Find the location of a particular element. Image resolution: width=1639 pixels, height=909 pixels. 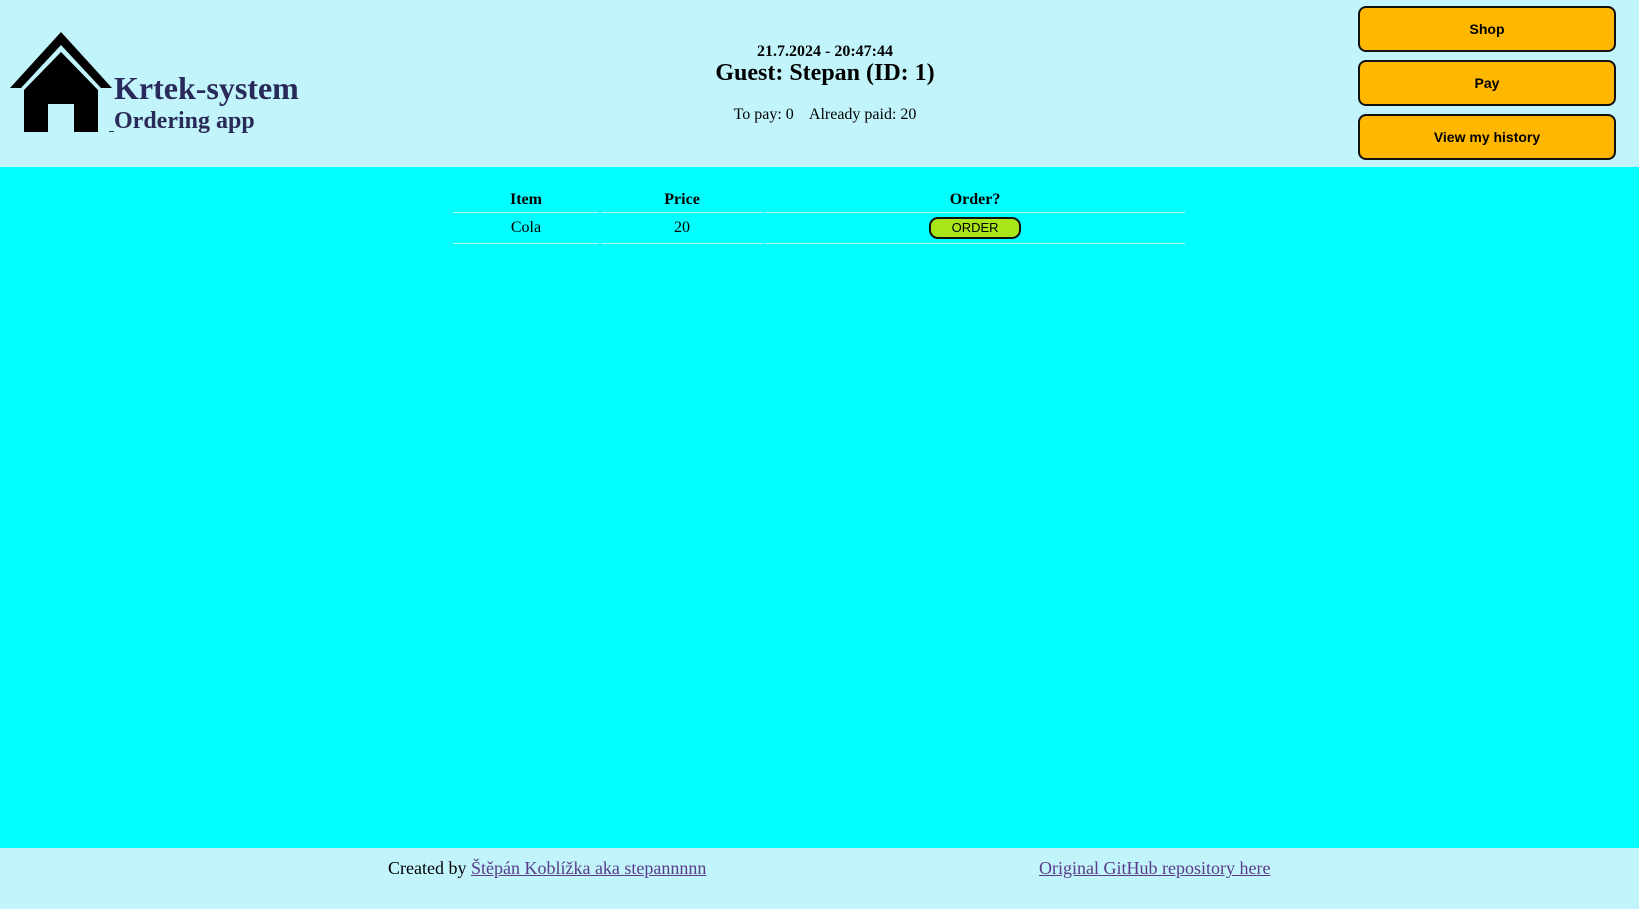

brand-subtitle: Ordering app is located at coordinates (184, 121).